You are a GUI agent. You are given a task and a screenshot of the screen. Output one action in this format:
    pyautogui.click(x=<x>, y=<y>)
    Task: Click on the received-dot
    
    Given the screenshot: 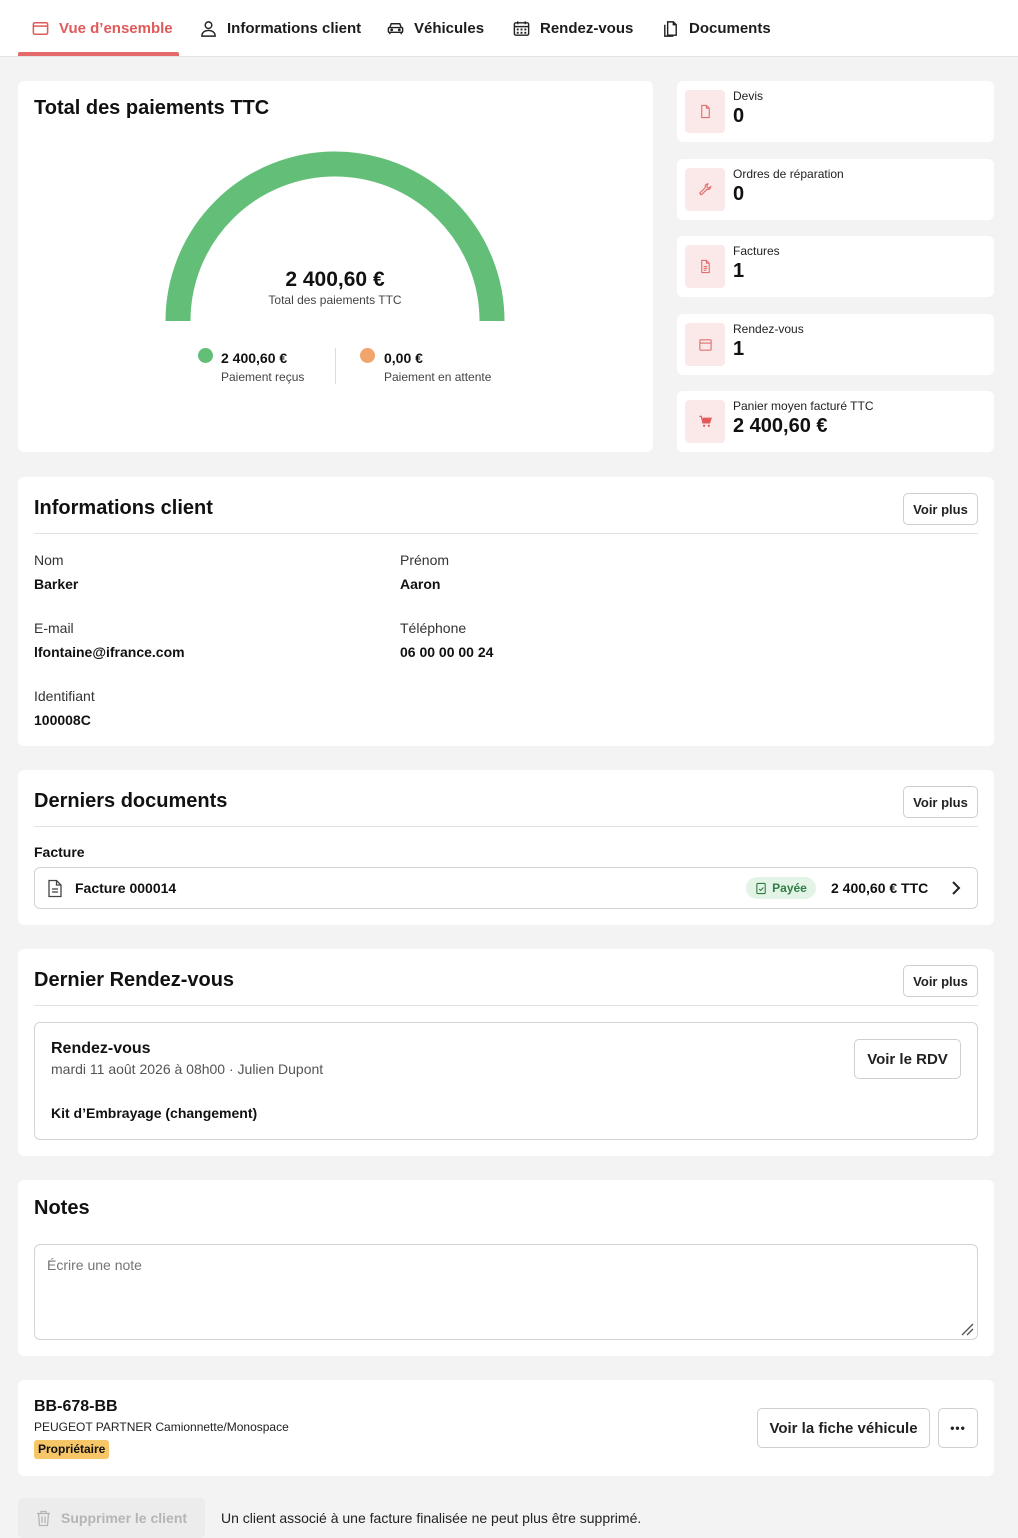 What is the action you would take?
    pyautogui.click(x=205, y=355)
    